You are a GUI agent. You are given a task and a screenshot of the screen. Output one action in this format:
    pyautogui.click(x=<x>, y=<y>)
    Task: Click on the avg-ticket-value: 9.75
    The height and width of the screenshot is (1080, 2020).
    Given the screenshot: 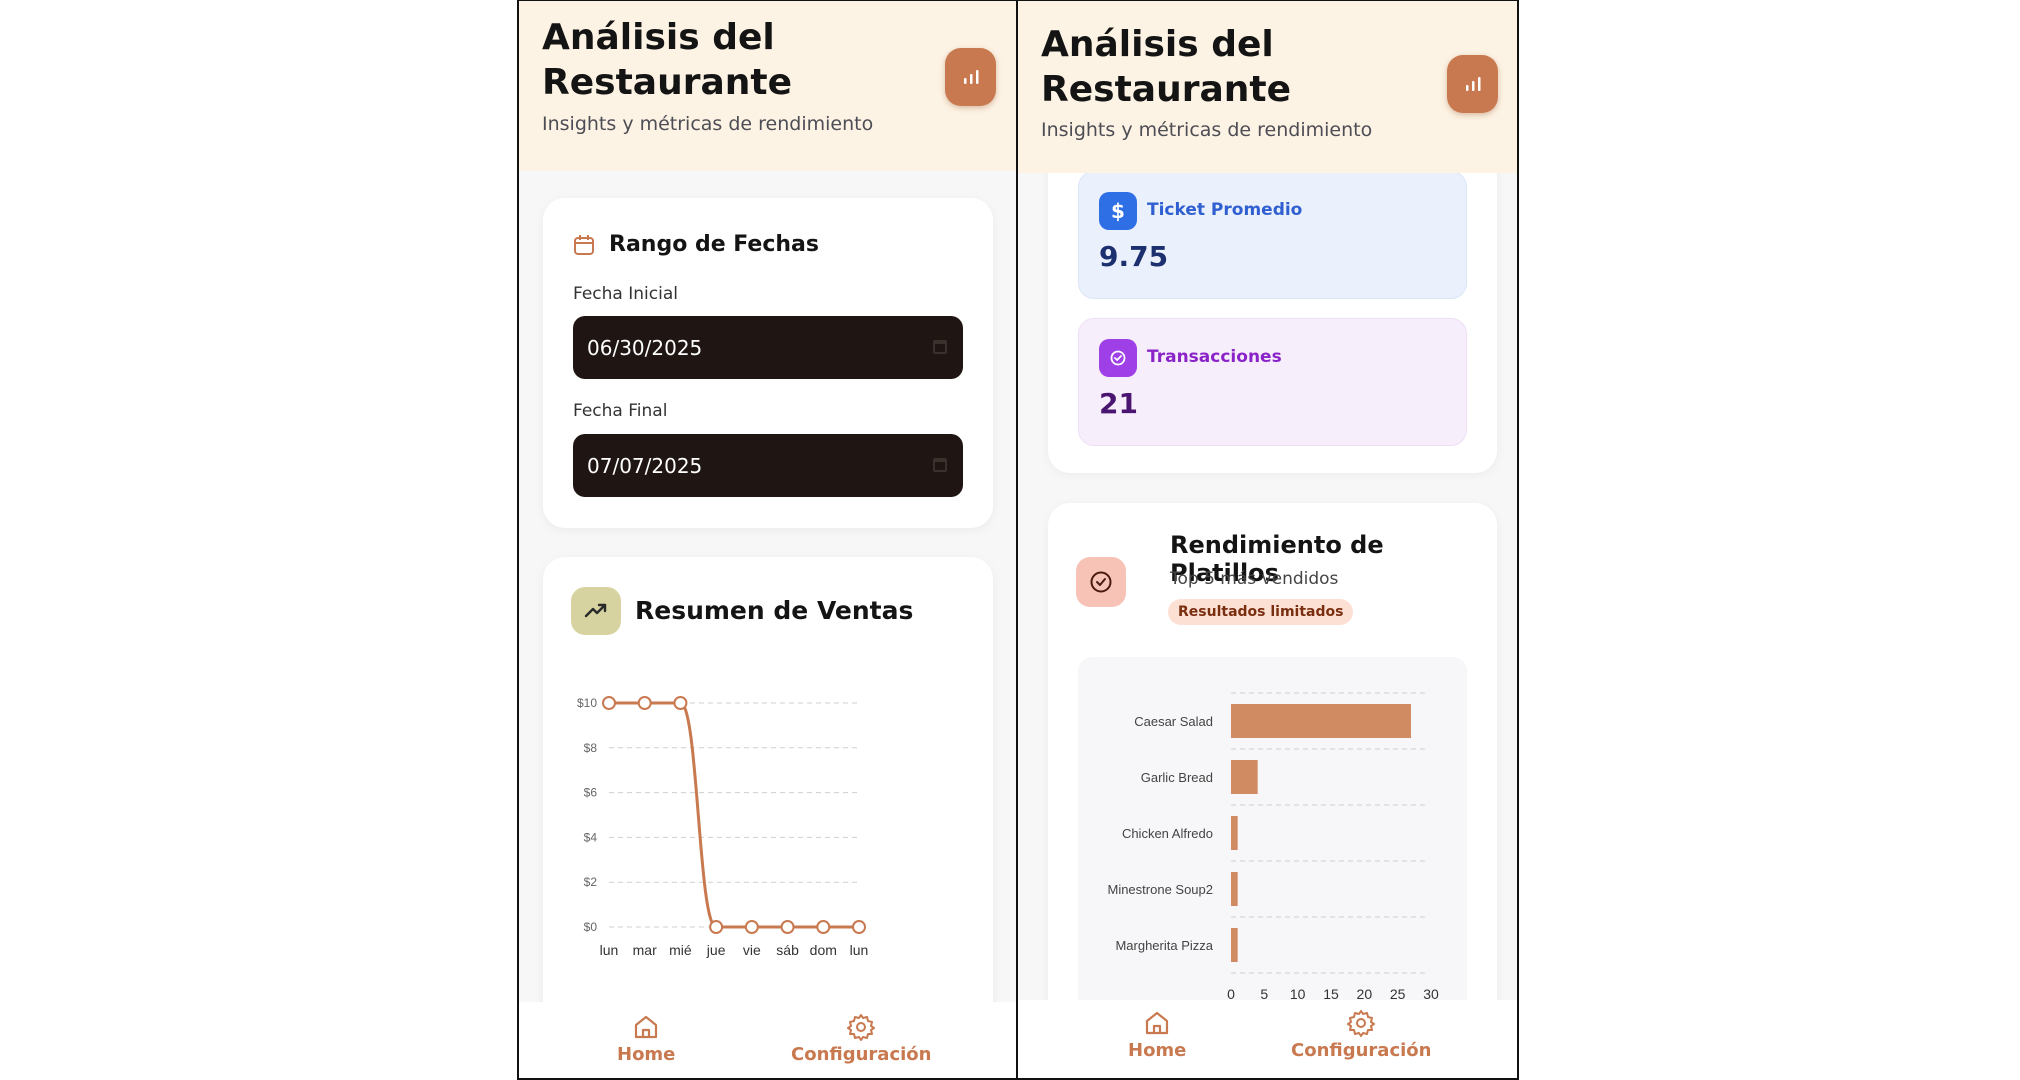 What is the action you would take?
    pyautogui.click(x=1134, y=256)
    